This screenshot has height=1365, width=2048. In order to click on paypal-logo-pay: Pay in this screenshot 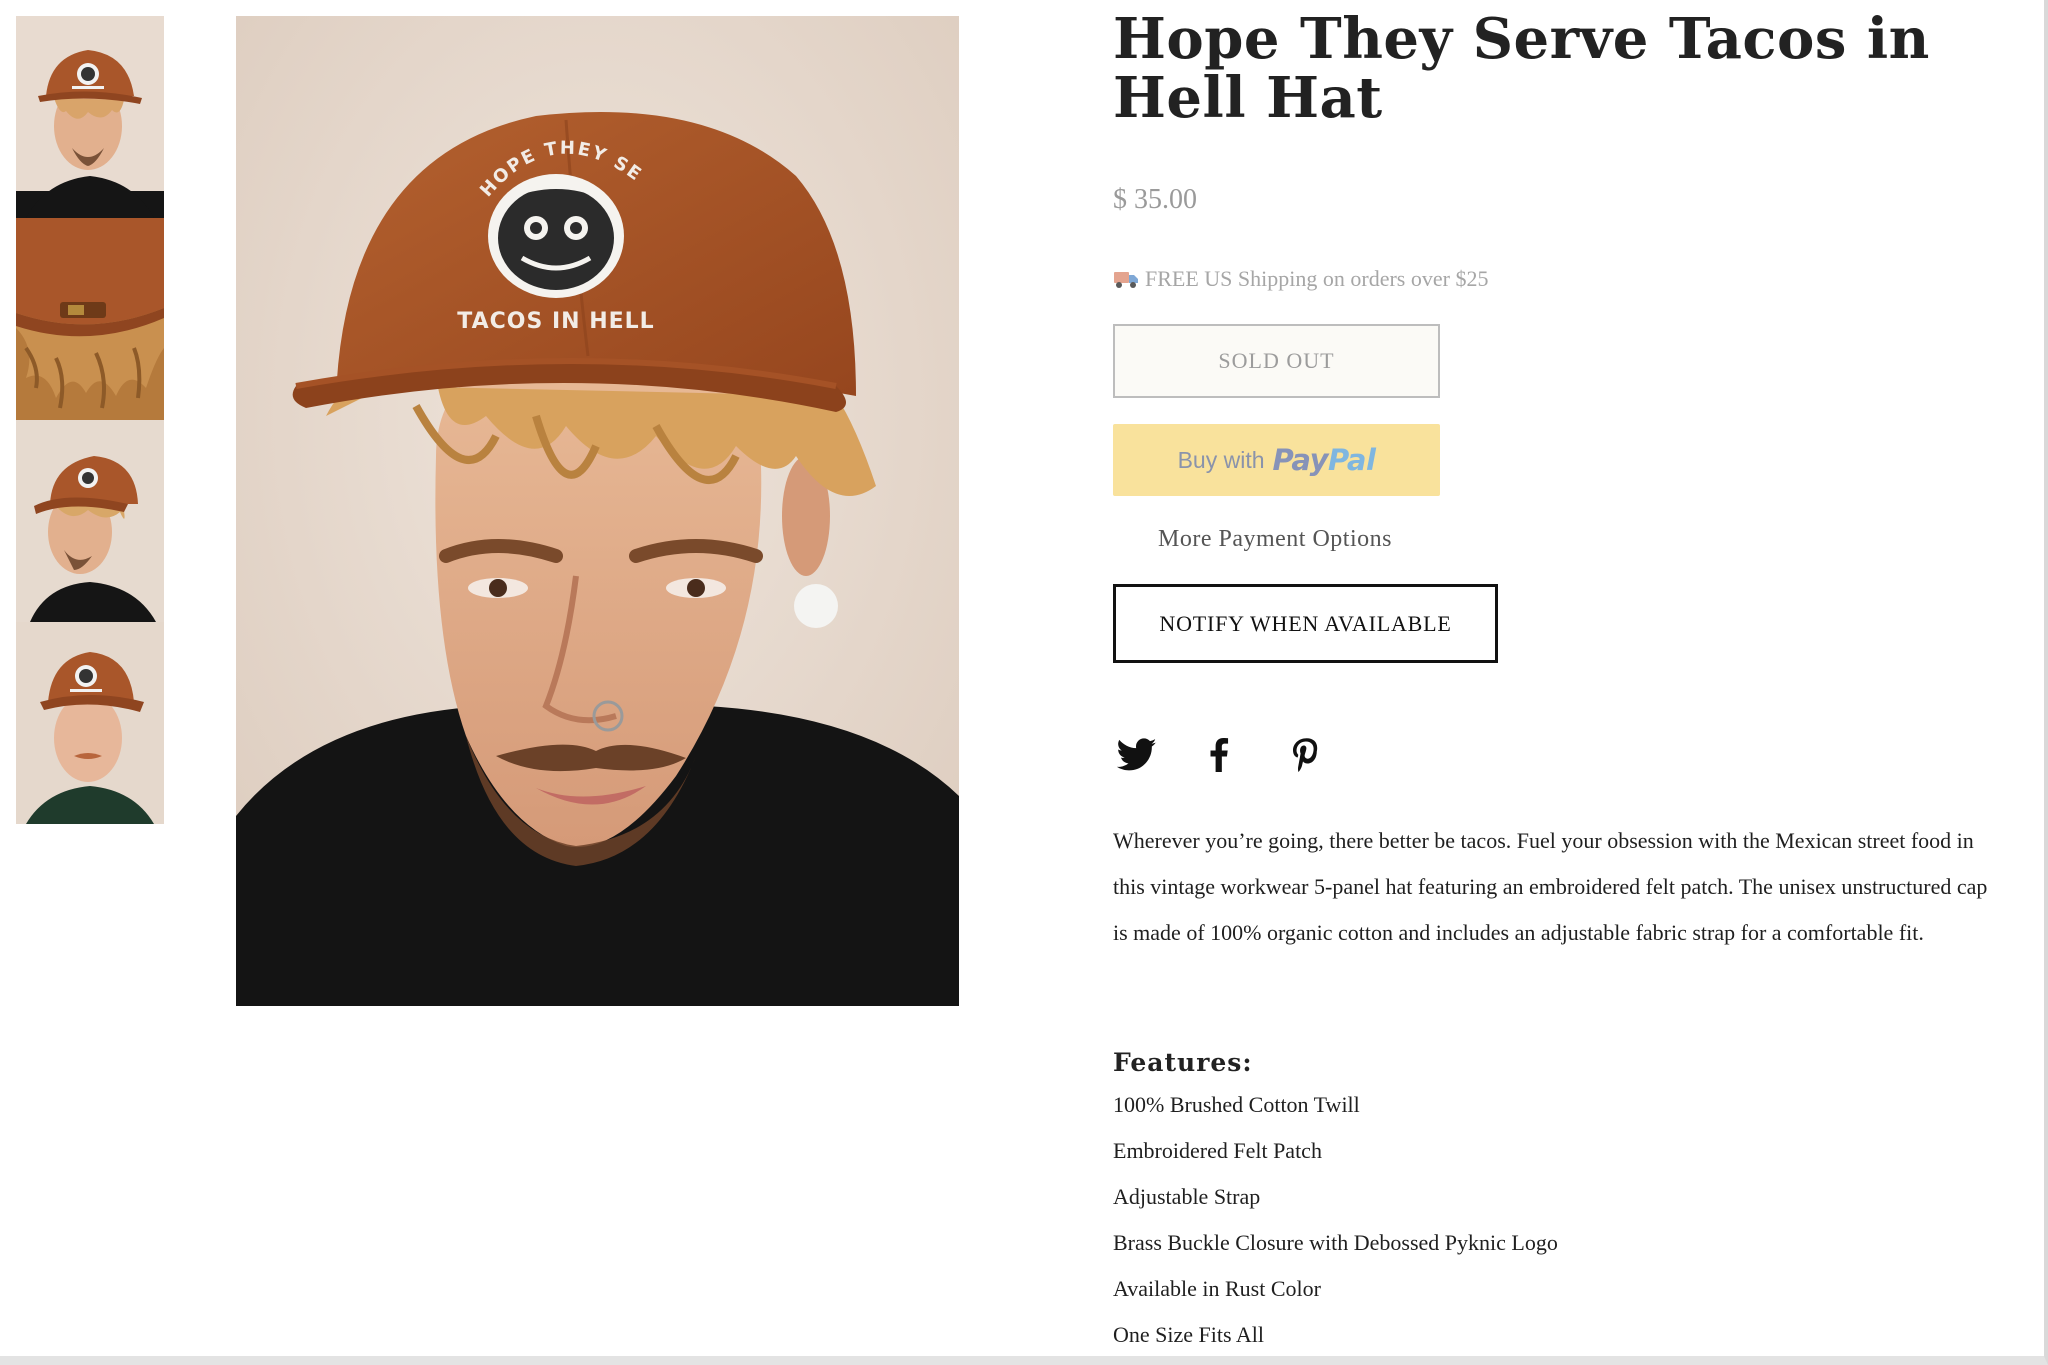, I will do `click(1300, 460)`.